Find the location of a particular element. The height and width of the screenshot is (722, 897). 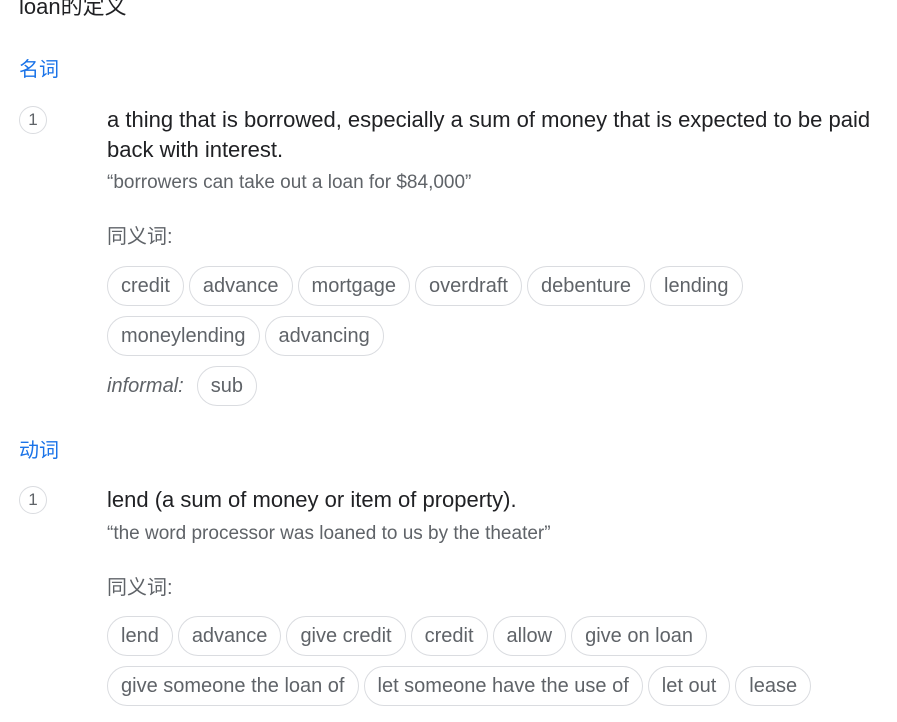

part-of-speech-noun: 名词 is located at coordinates (39, 70).